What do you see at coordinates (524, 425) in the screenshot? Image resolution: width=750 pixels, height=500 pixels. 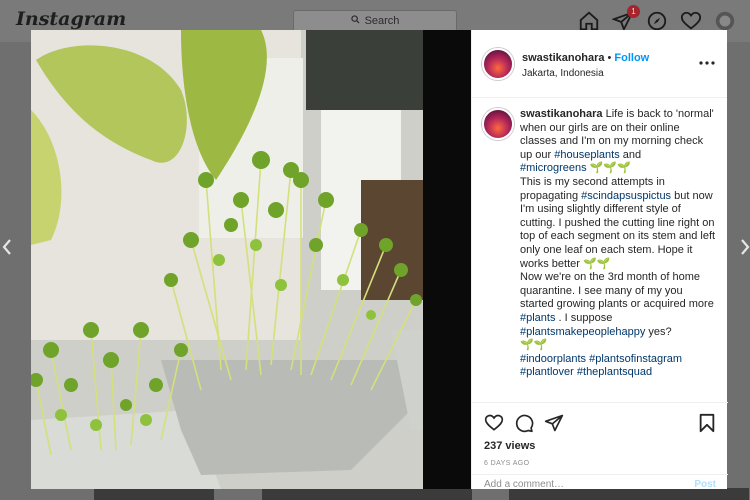 I see `comment-icon` at bounding box center [524, 425].